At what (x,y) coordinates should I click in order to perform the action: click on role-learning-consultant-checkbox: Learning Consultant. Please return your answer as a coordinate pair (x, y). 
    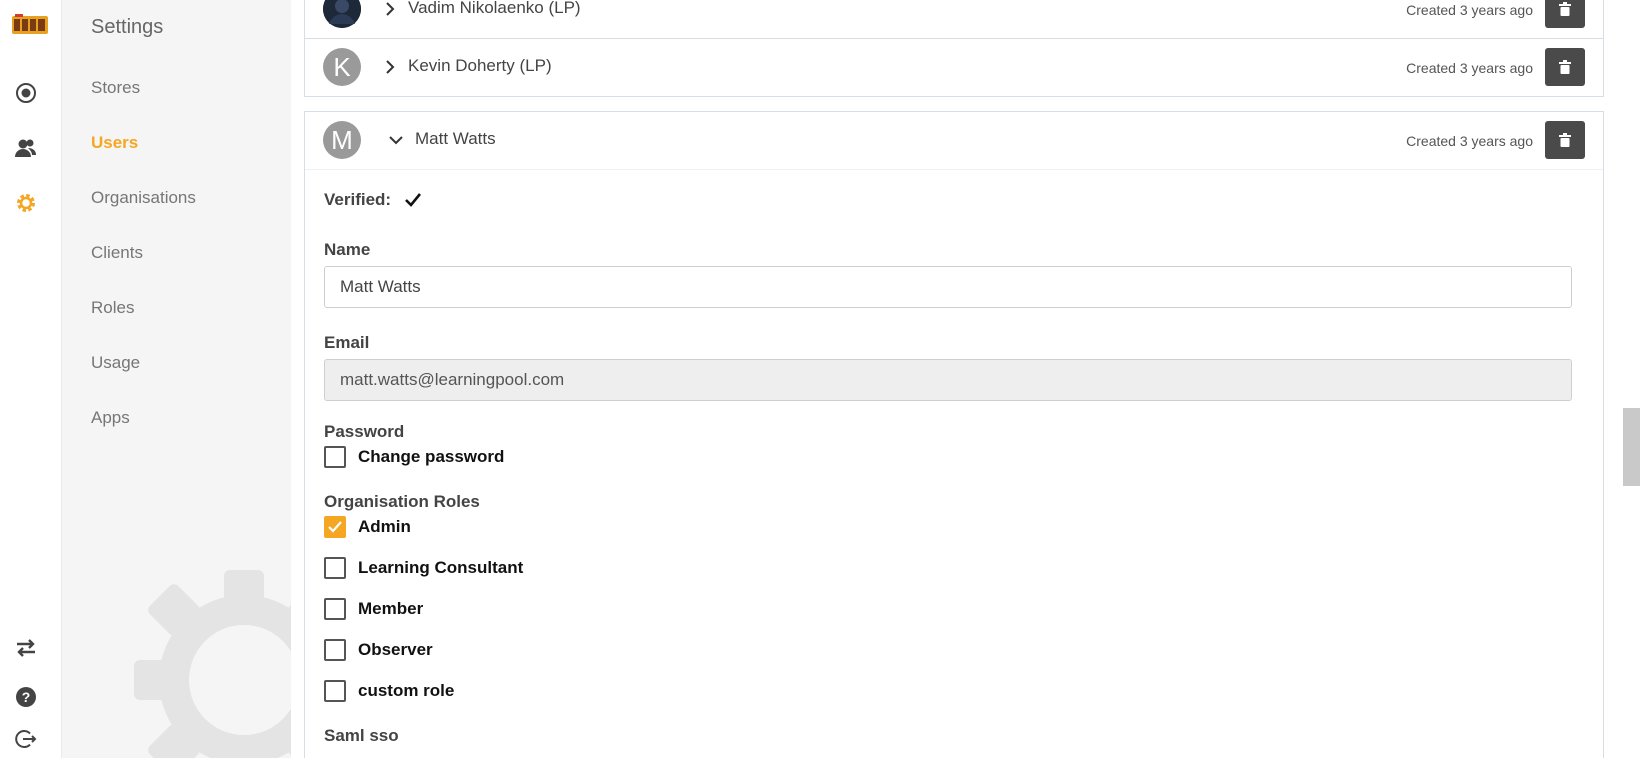
    Looking at the image, I should click on (423, 568).